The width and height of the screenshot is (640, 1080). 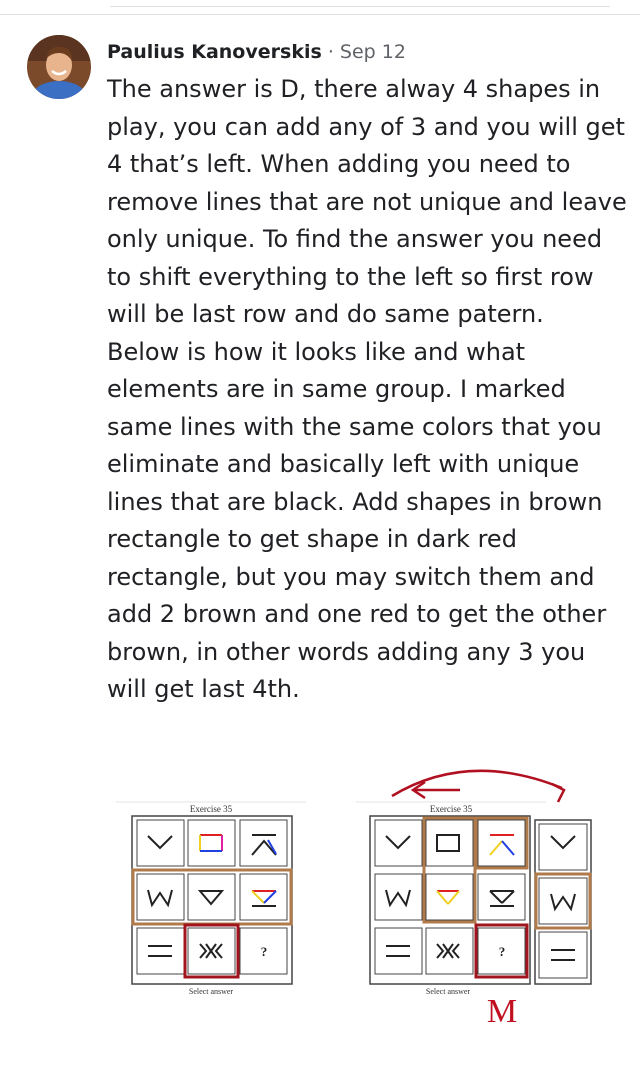 What do you see at coordinates (351, 576) in the screenshot?
I see `comment-line: rectangle, but you may switch them and` at bounding box center [351, 576].